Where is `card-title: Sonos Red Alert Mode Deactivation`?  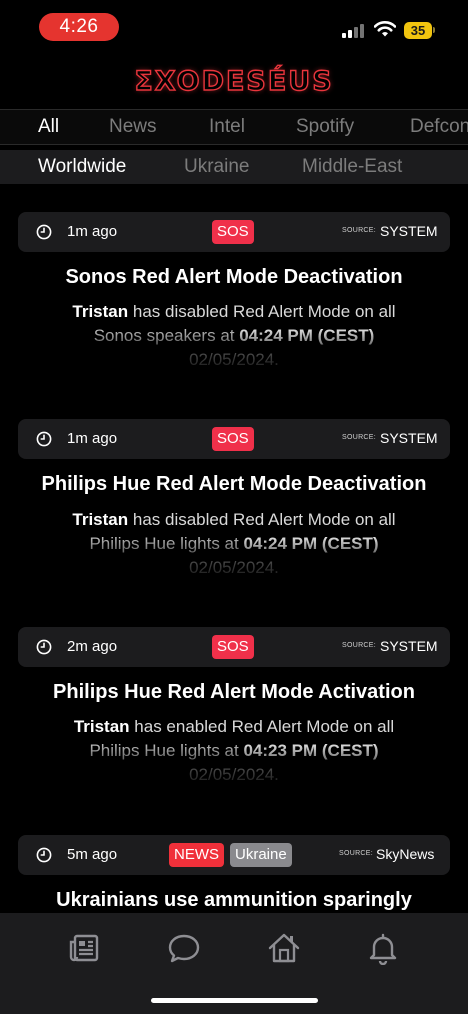
card-title: Sonos Red Alert Mode Deactivation is located at coordinates (234, 277).